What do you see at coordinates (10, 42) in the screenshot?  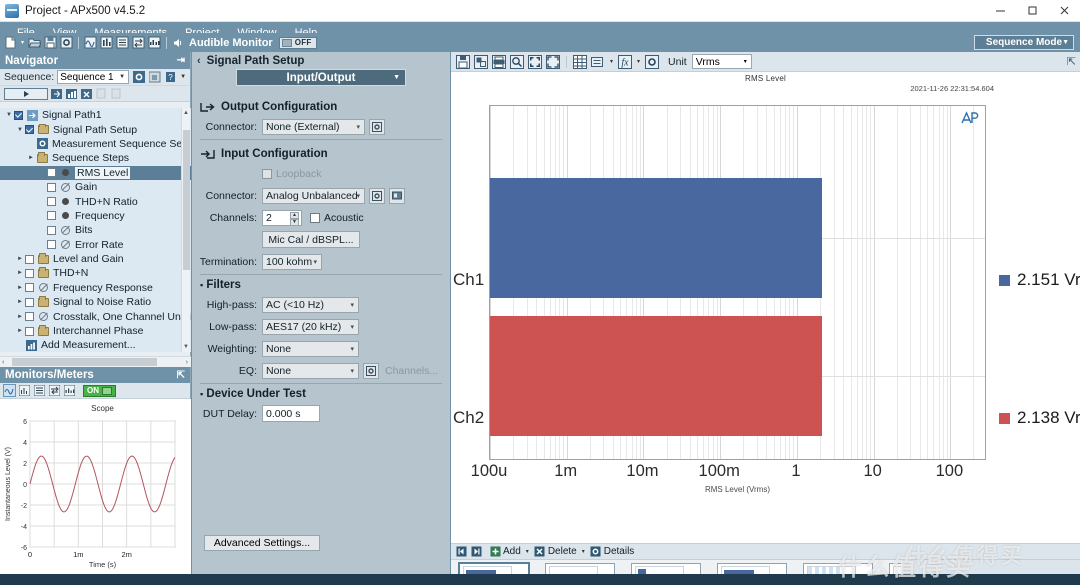 I see `new-document-icon` at bounding box center [10, 42].